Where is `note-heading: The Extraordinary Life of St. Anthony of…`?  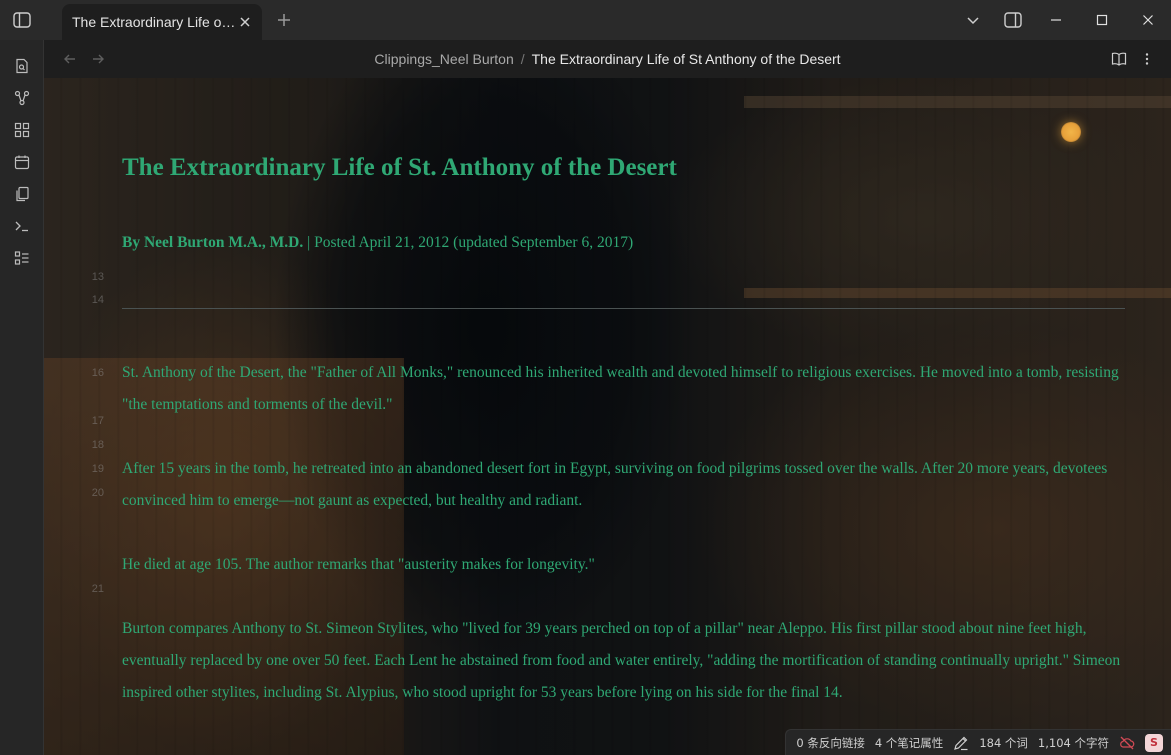 note-heading: The Extraordinary Life of St. Anthony of… is located at coordinates (399, 167).